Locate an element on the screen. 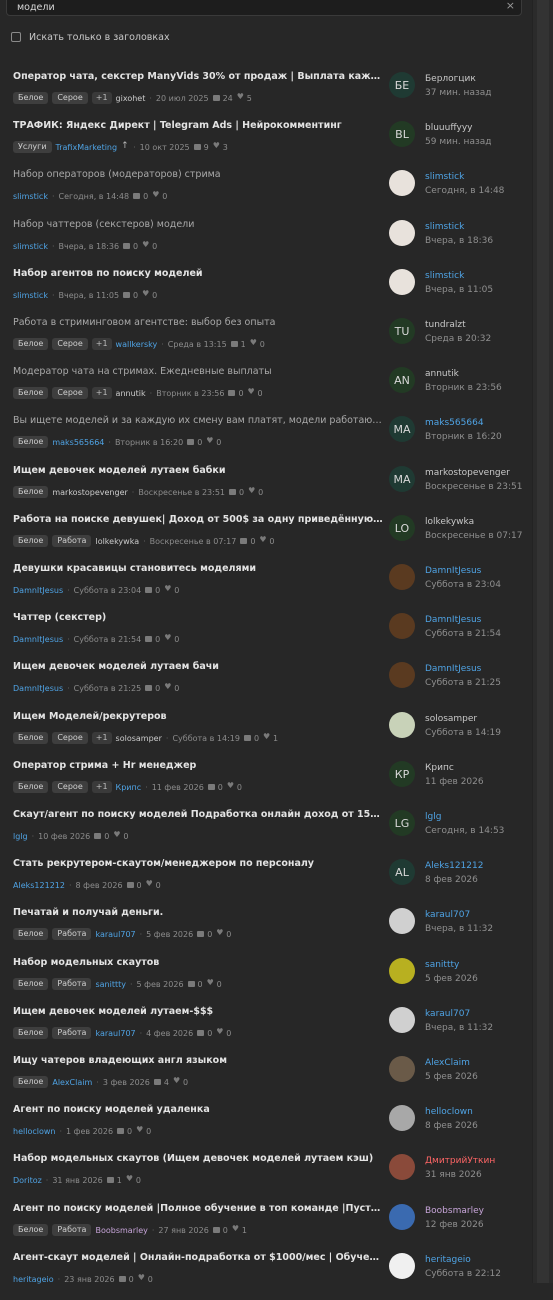  thread-author: TrafixMarketing is located at coordinates (87, 147).